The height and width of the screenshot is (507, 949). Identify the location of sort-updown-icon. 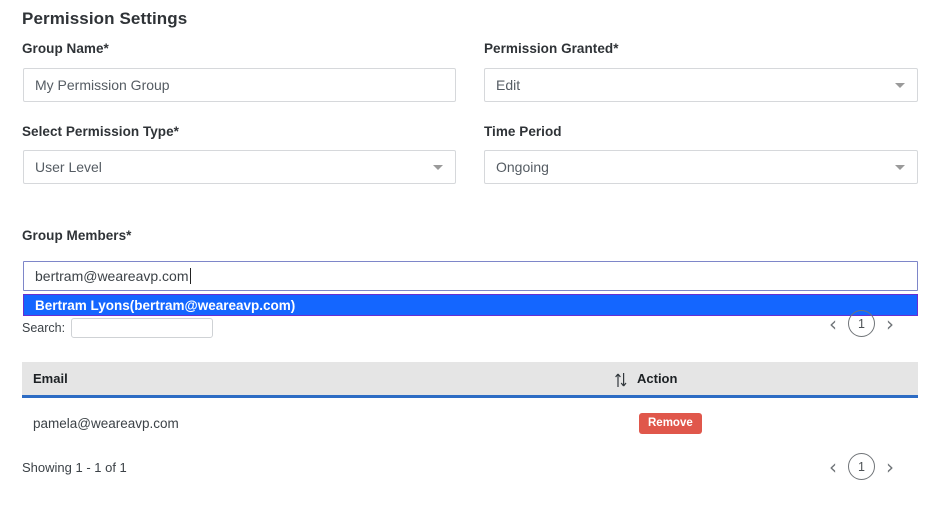
(621, 380).